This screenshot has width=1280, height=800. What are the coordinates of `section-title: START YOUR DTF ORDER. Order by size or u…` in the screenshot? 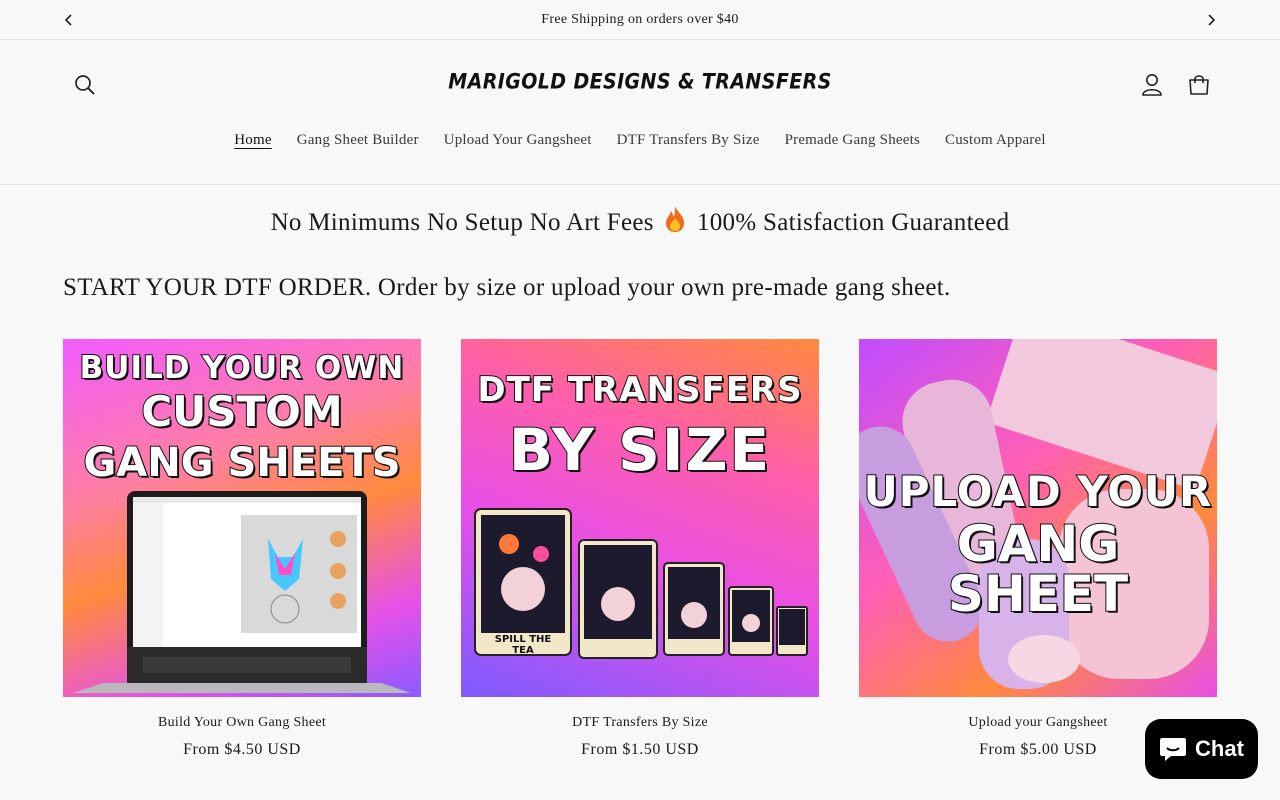 It's located at (507, 287).